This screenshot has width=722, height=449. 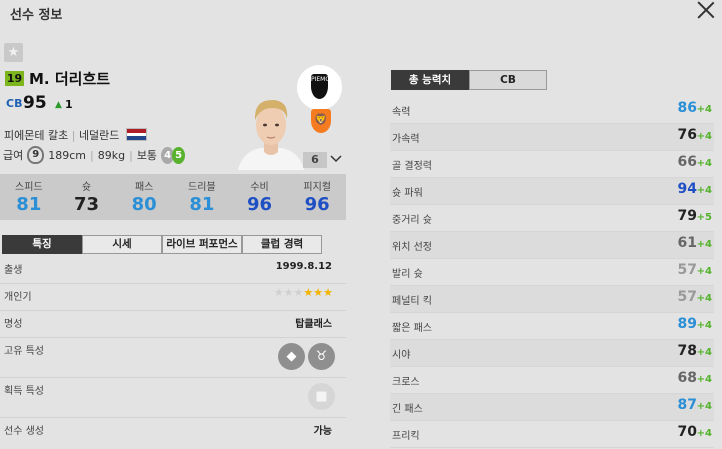 I want to click on attribute-value: 89, so click(x=687, y=324).